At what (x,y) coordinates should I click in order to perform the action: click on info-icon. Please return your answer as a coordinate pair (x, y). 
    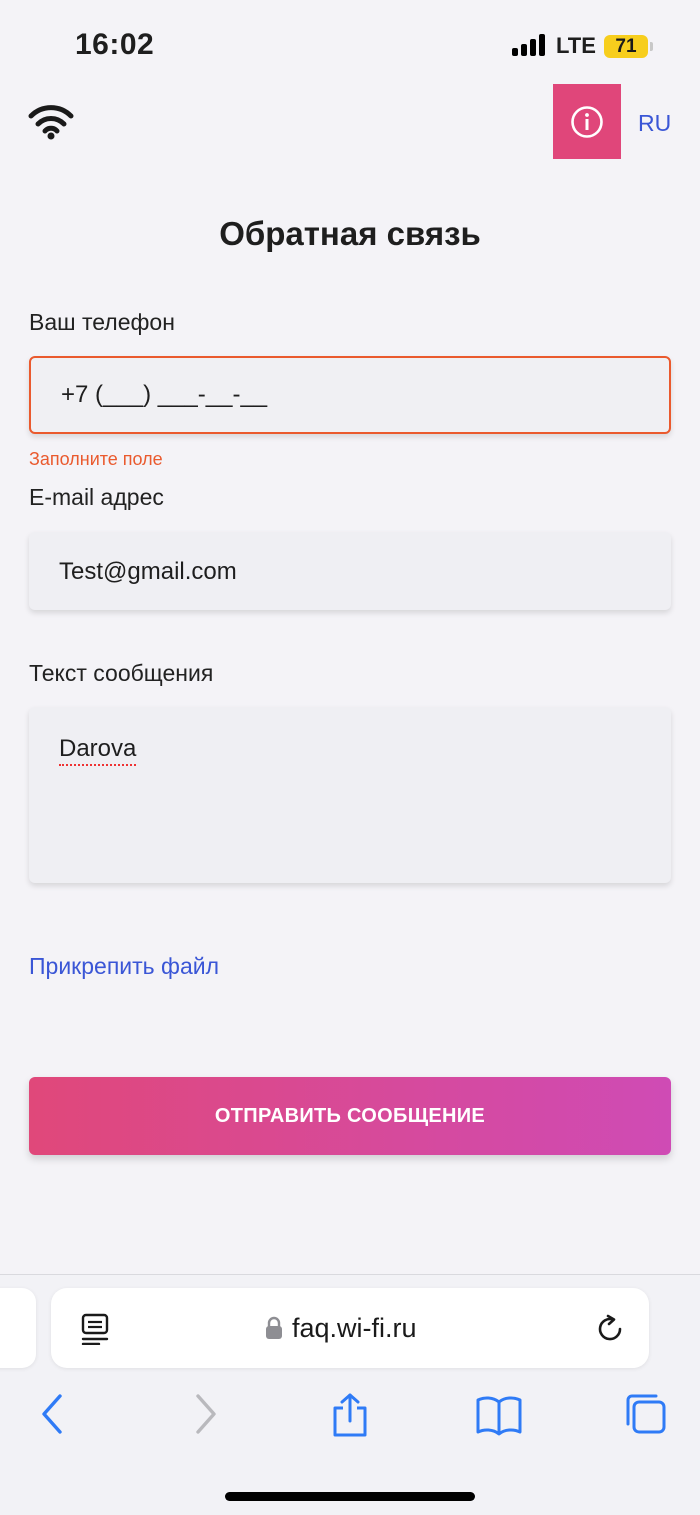
    Looking at the image, I should click on (587, 121).